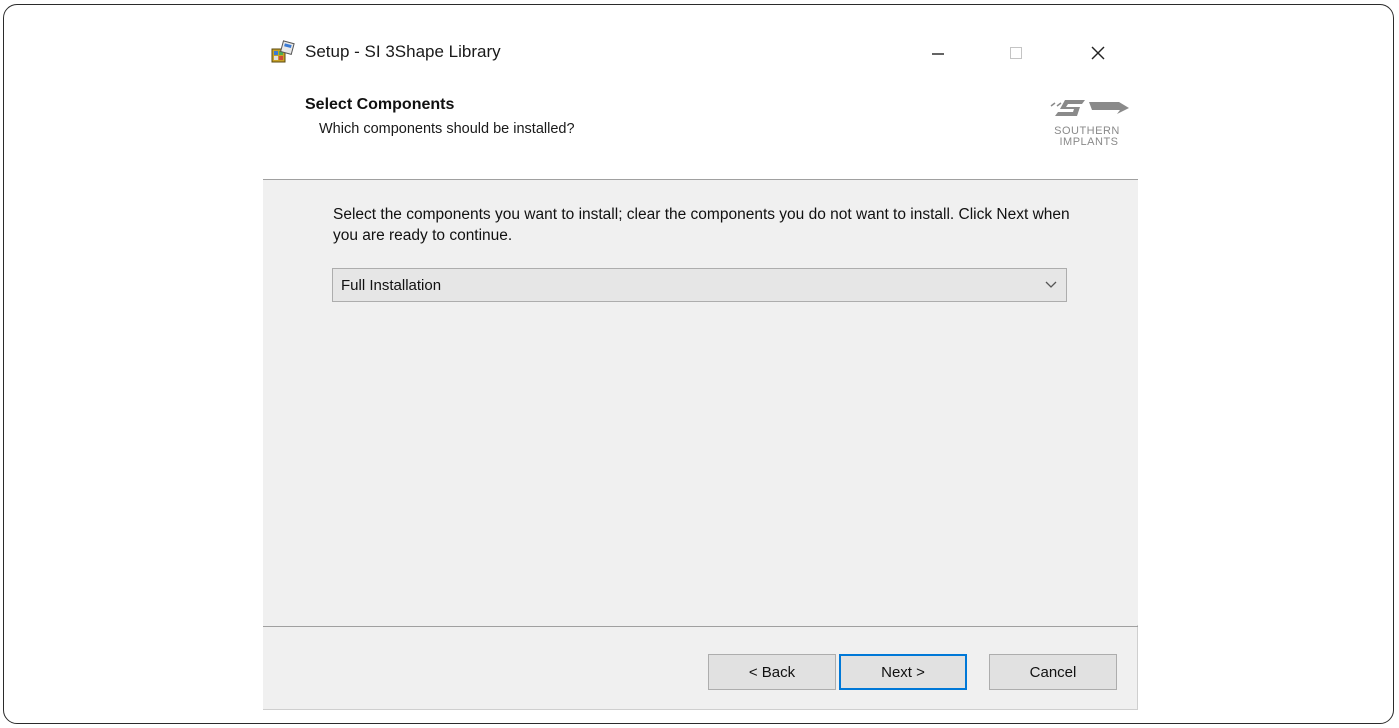  I want to click on page-title: Select Components, so click(380, 104).